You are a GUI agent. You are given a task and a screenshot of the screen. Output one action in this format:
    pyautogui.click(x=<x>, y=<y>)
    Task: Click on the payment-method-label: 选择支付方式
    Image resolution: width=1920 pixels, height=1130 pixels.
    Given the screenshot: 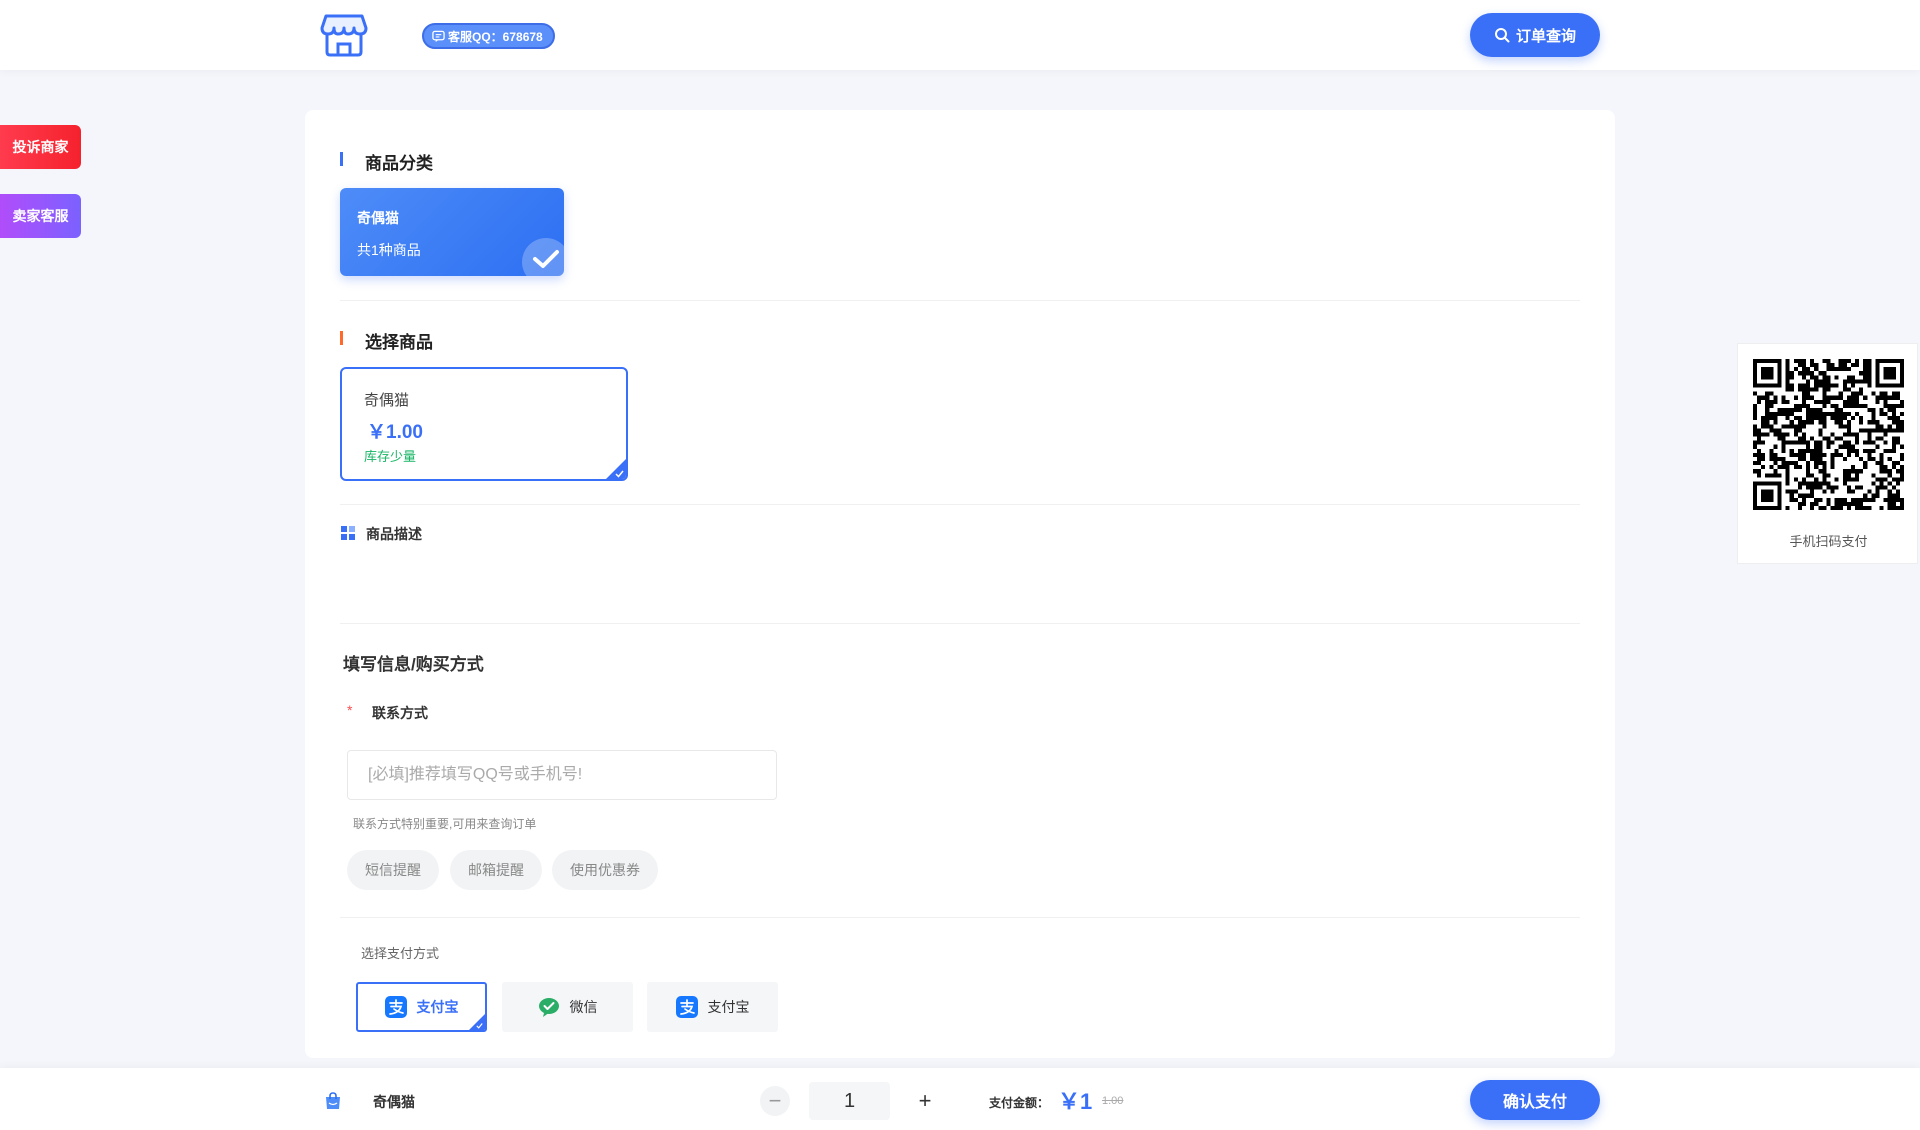 What is the action you would take?
    pyautogui.click(x=400, y=953)
    